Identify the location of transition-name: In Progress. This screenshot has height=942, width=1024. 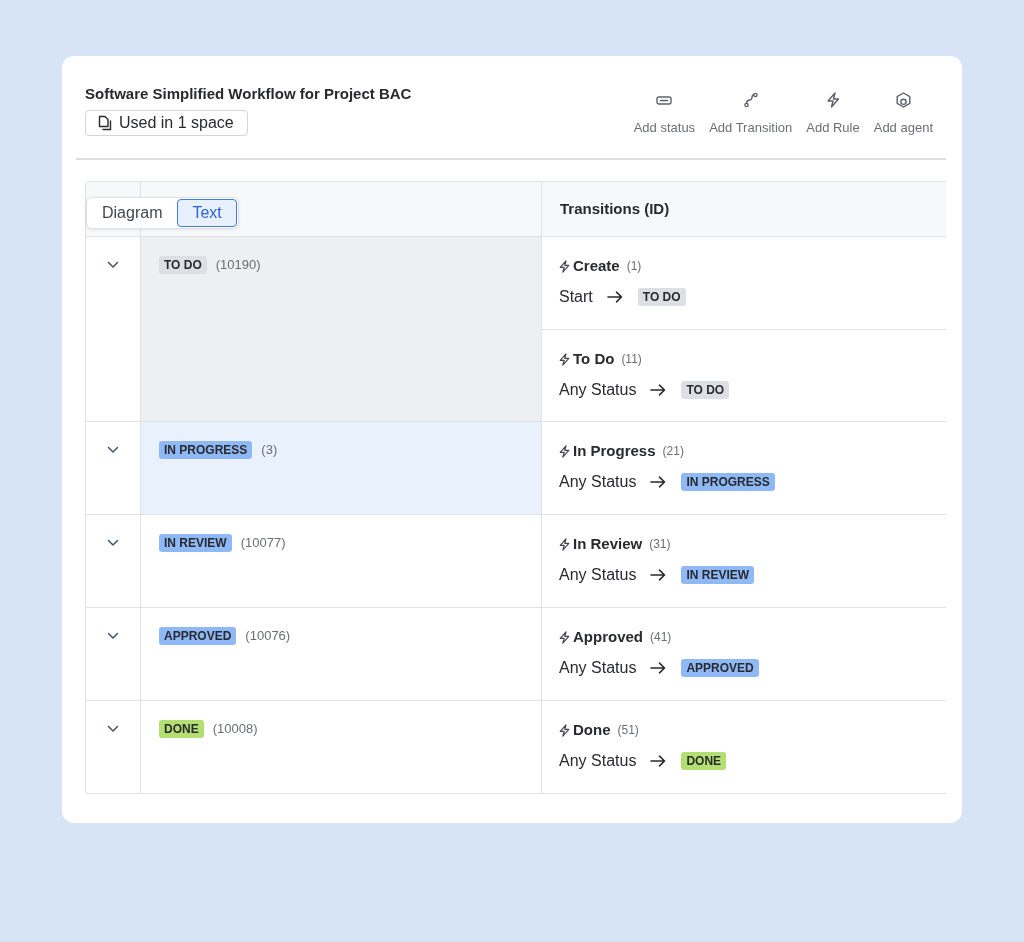
(614, 451).